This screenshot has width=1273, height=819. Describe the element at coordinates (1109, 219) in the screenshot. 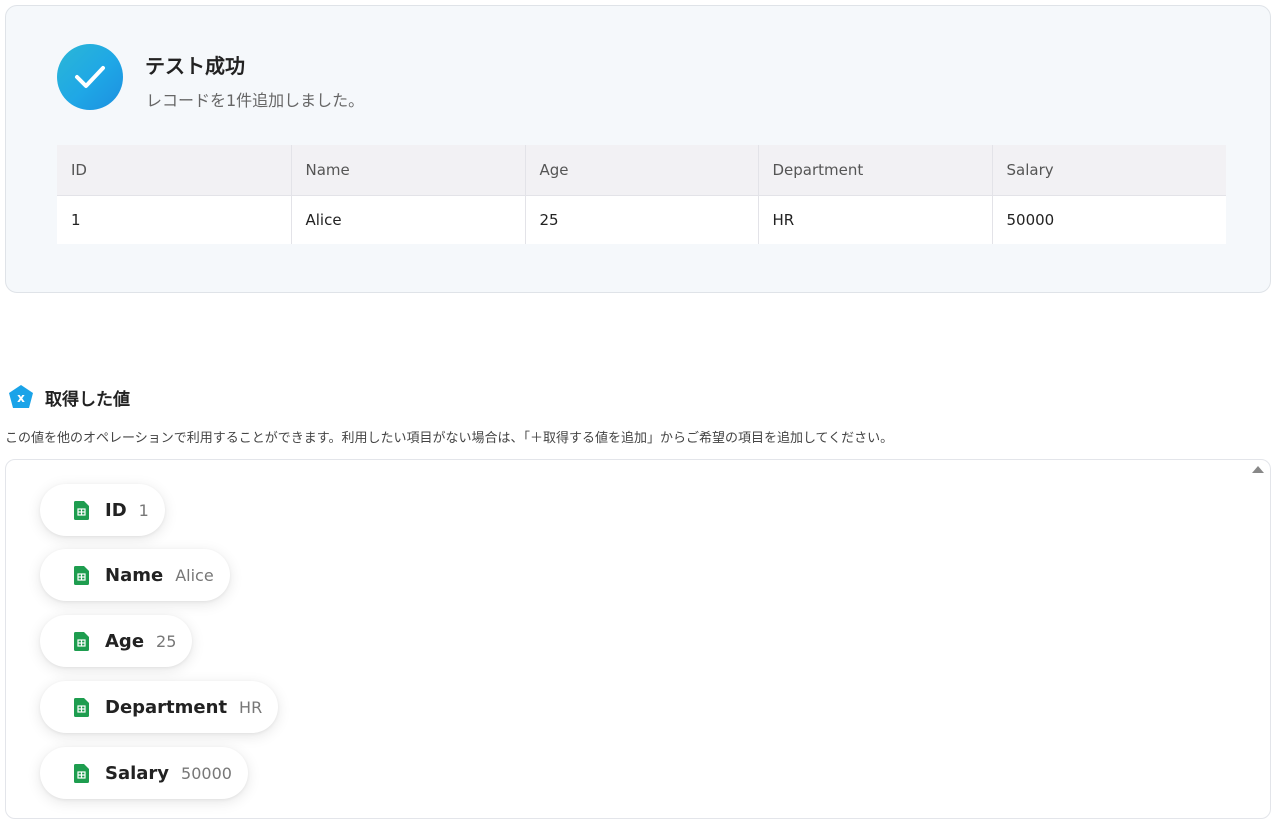

I see `table-cell: 50000` at that location.